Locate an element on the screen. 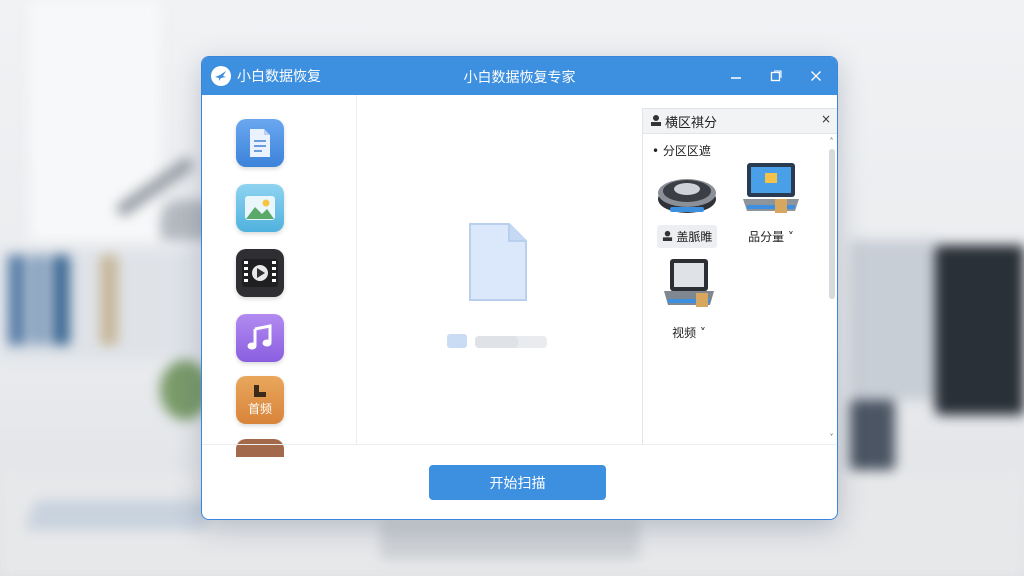 The width and height of the screenshot is (1024, 576). category-video is located at coordinates (260, 273).